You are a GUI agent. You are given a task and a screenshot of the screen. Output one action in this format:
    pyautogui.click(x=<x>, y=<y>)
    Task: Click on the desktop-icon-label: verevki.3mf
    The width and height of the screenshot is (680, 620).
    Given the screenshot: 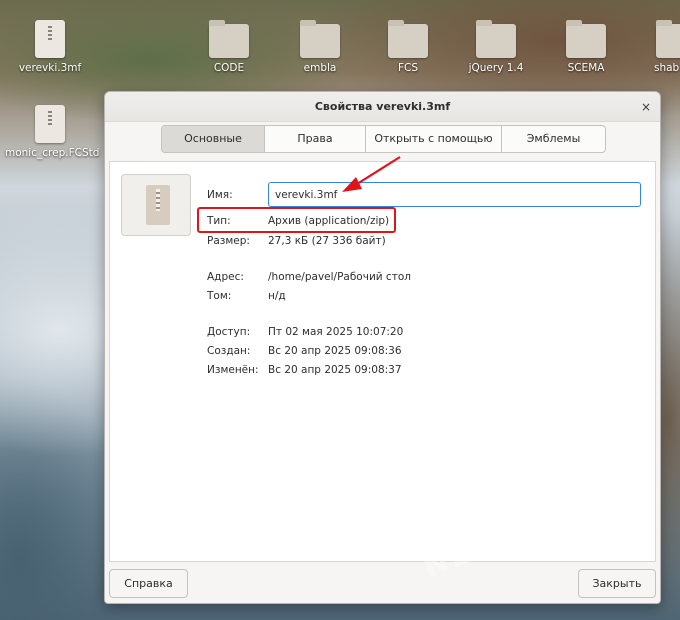 What is the action you would take?
    pyautogui.click(x=50, y=68)
    